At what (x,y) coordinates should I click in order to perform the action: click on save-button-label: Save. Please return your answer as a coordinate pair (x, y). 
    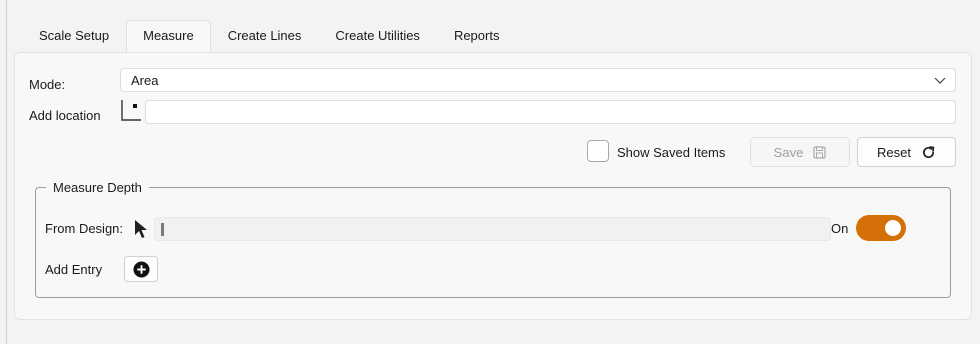
    Looking at the image, I should click on (788, 152).